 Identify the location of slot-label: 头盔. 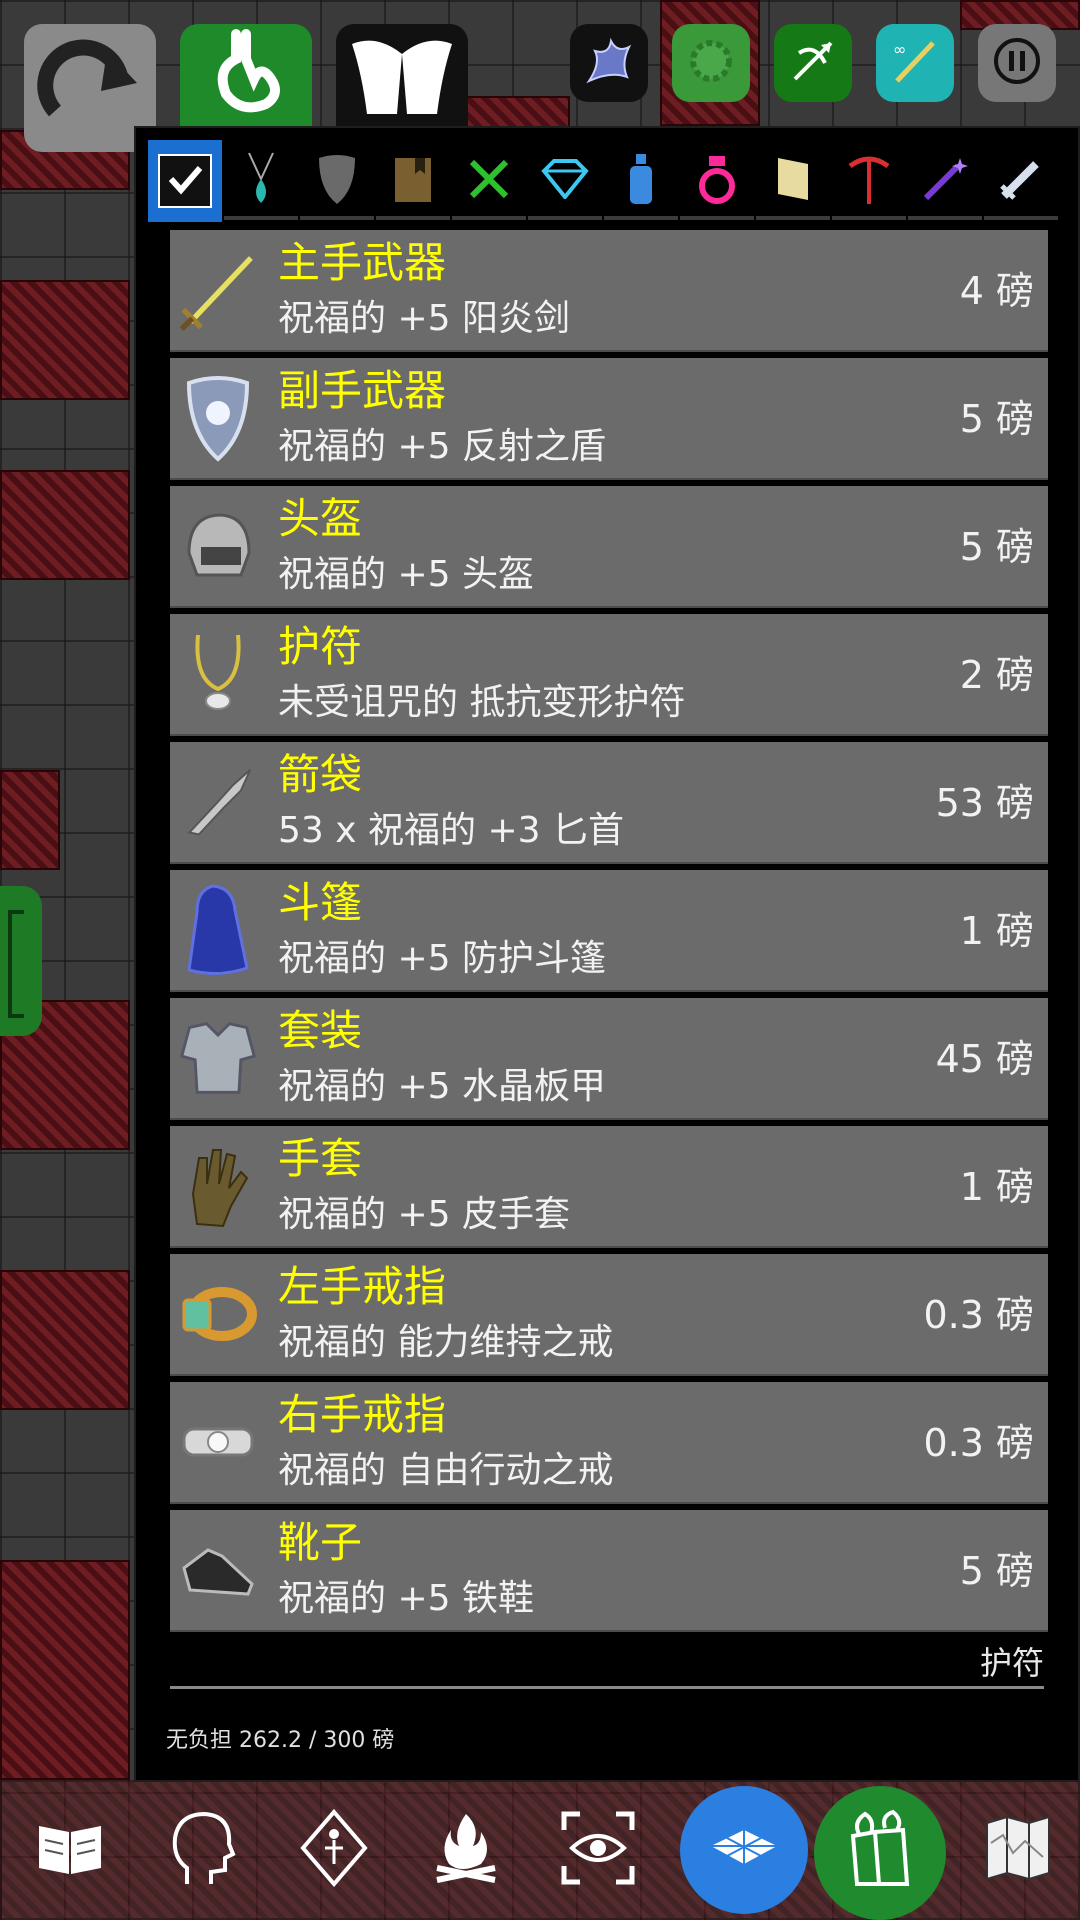
(320, 518).